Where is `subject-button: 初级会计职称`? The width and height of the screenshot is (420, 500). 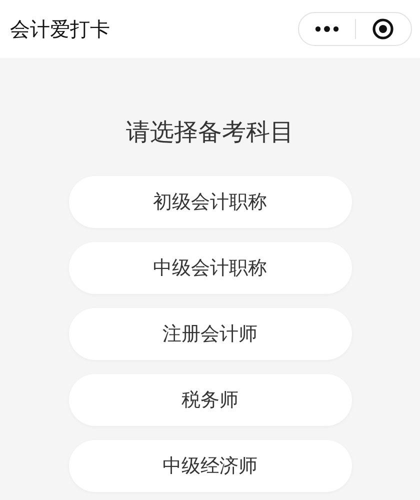 subject-button: 初级会计职称 is located at coordinates (210, 202).